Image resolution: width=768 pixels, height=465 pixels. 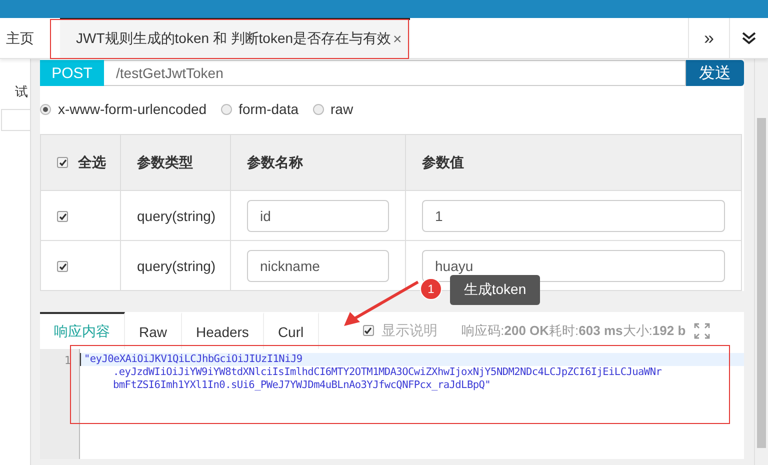 I want to click on page-tab: JWT规则生成的token 和 判断token是否存在与有效×, so click(x=235, y=38).